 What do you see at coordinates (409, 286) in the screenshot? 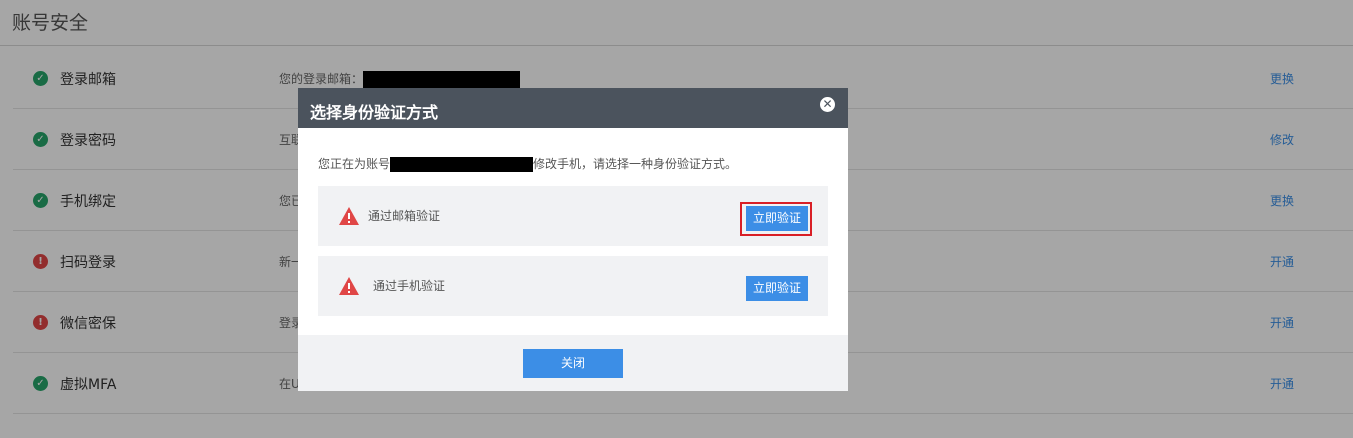
I see `verify-option-label: 通过手机验证` at bounding box center [409, 286].